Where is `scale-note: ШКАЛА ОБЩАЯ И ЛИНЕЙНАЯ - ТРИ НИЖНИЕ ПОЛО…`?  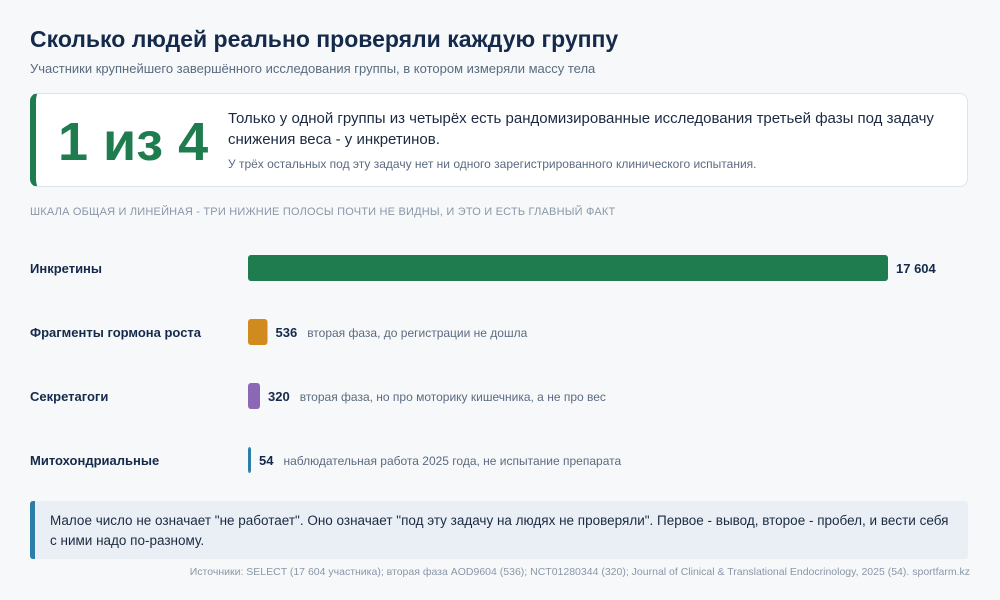 scale-note: ШКАЛА ОБЩАЯ И ЛИНЕЙНАЯ - ТРИ НИЖНИЕ ПОЛО… is located at coordinates (323, 212).